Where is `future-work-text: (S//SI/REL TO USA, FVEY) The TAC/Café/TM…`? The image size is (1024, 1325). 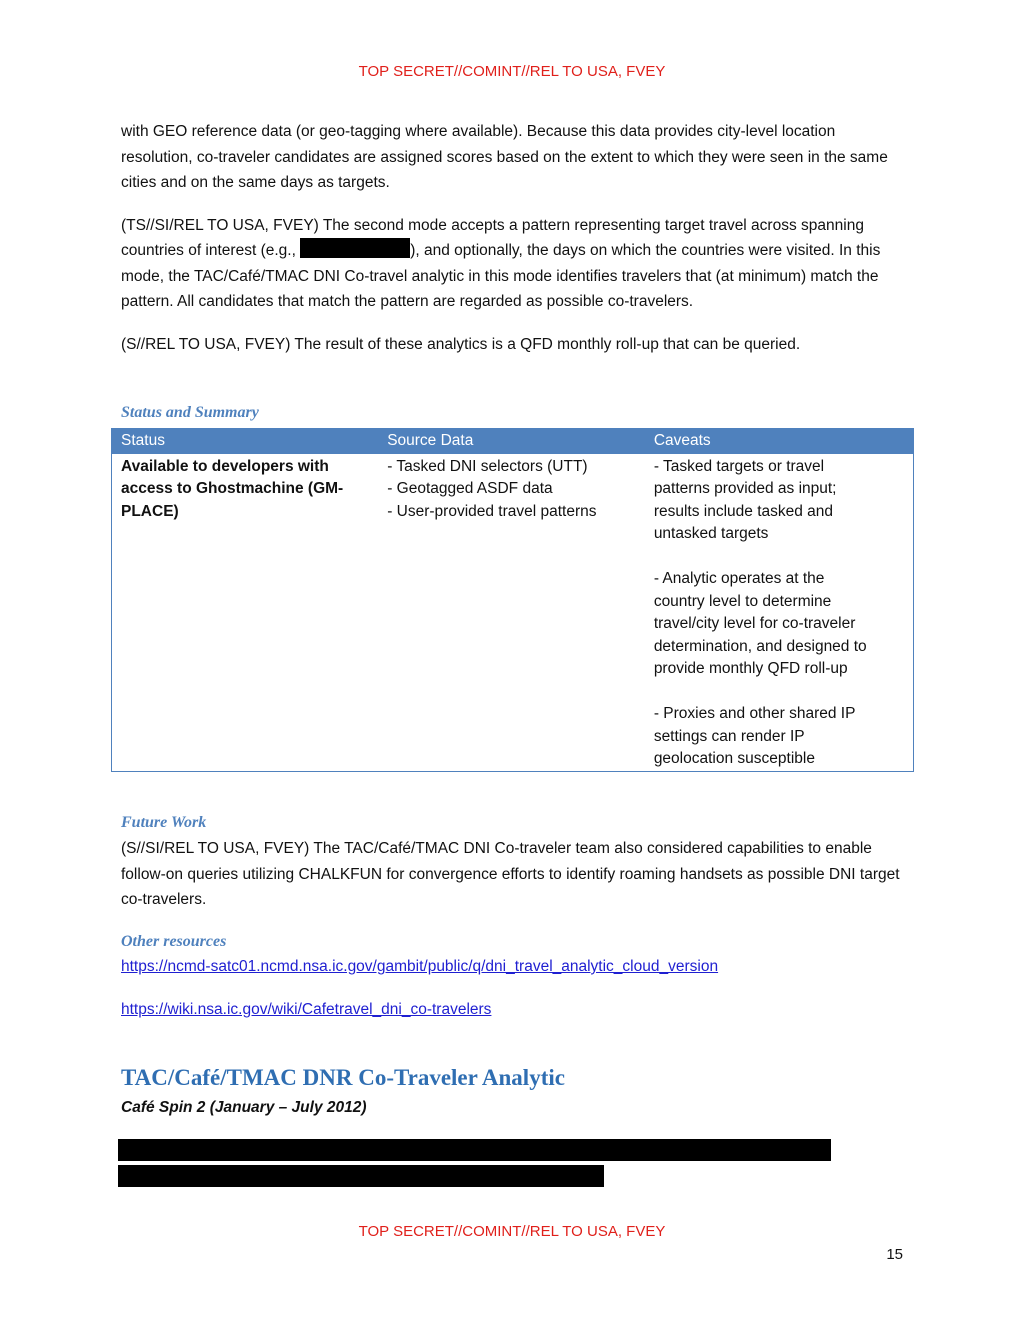 future-work-text: (S//SI/REL TO USA, FVEY) The TAC/Café/TM… is located at coordinates (510, 874).